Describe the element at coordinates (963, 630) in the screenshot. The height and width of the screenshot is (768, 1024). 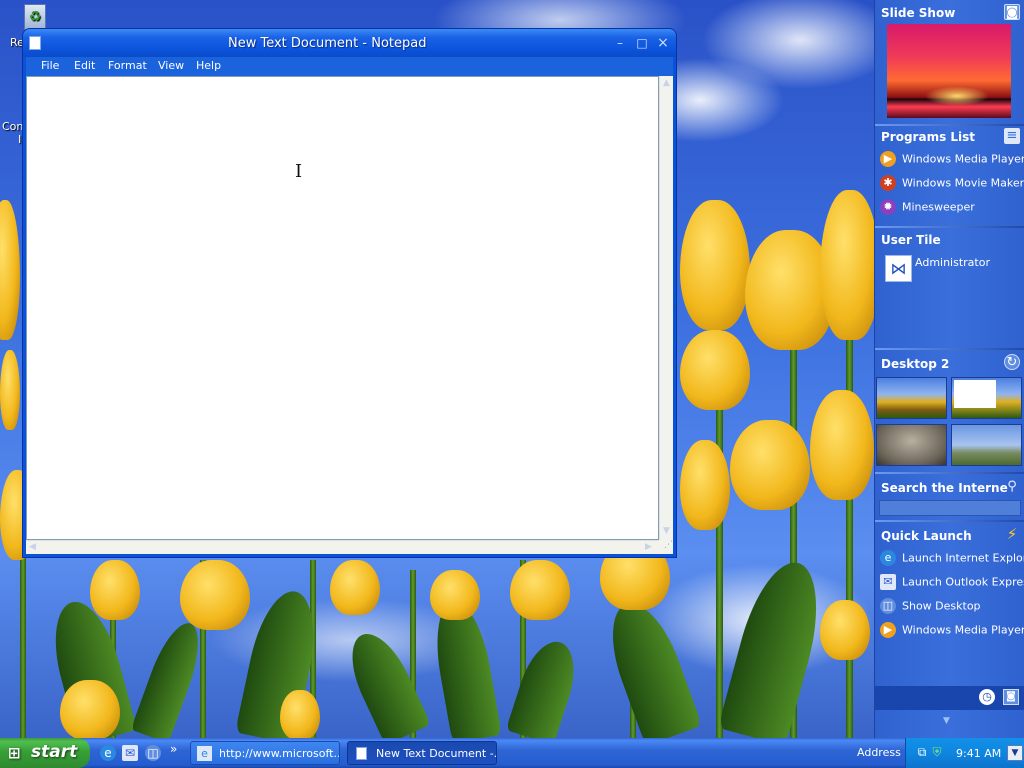
I see `quick-launch-label: Windows Media Player` at that location.